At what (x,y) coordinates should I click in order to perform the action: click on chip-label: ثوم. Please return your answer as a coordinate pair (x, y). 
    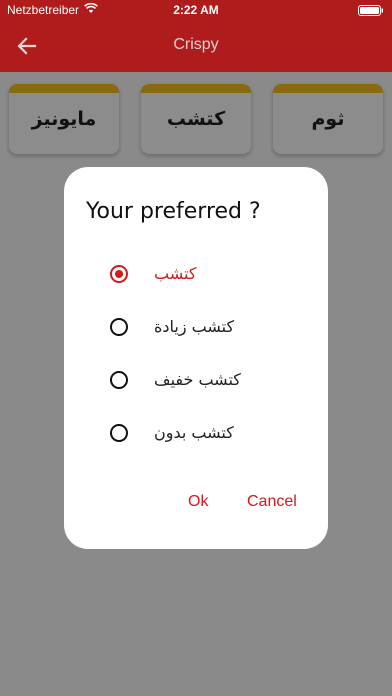
    Looking at the image, I should click on (328, 119).